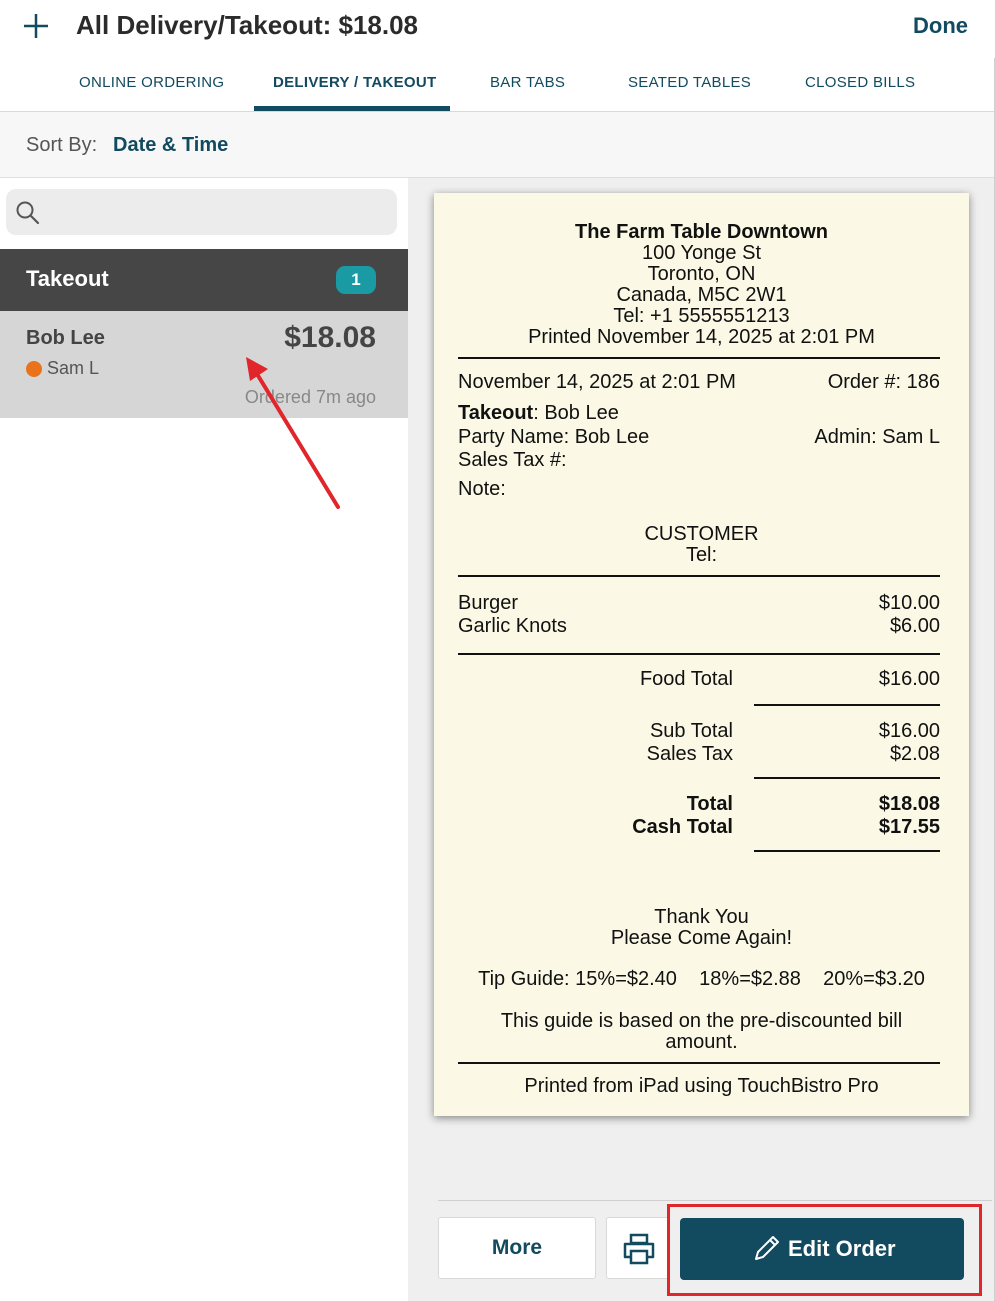 The image size is (995, 1301). Describe the element at coordinates (709, 804) in the screenshot. I see `receipt-total-label: Total` at that location.